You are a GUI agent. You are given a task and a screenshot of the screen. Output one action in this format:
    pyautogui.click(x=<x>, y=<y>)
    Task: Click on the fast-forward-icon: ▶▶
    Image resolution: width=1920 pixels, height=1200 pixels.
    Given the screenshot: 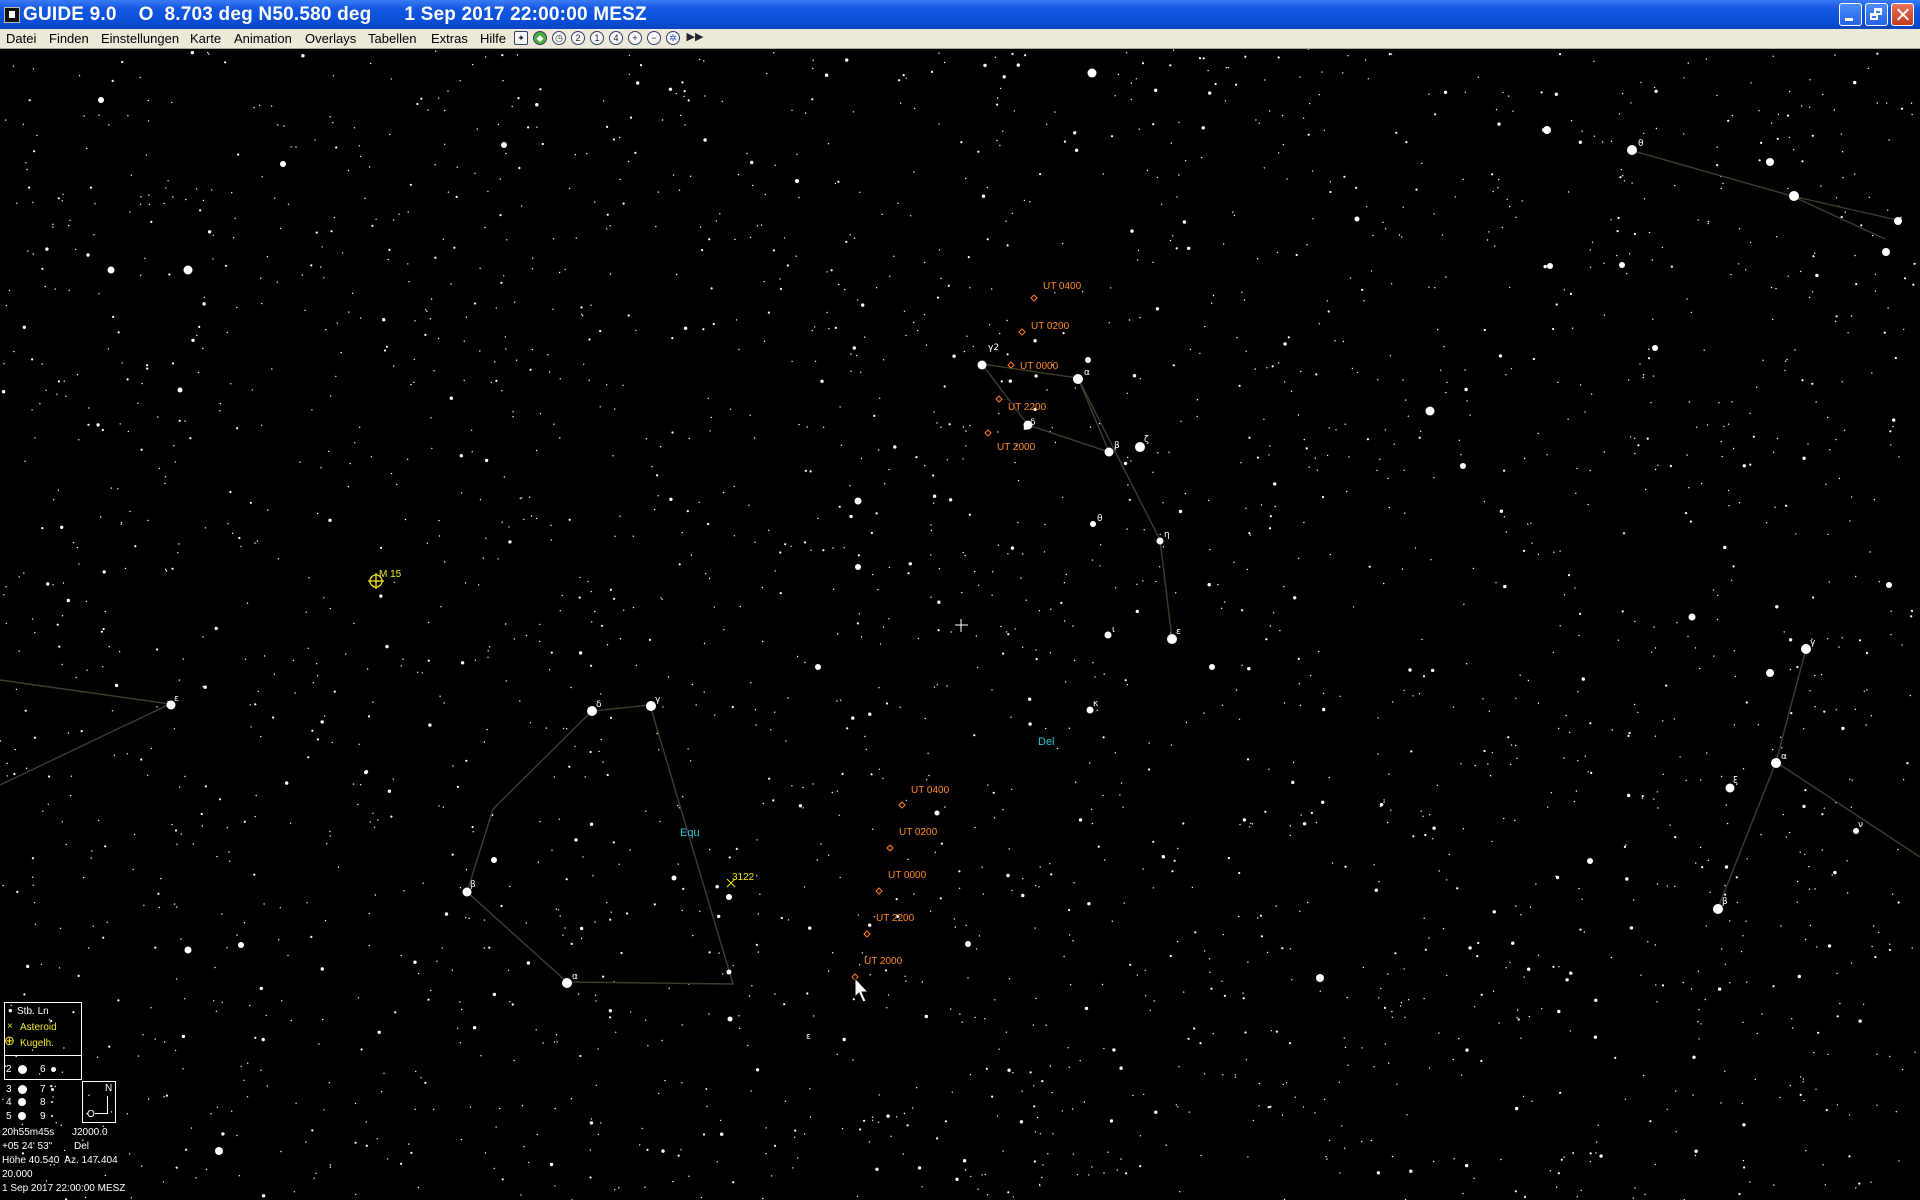 What is the action you would take?
    pyautogui.click(x=695, y=38)
    